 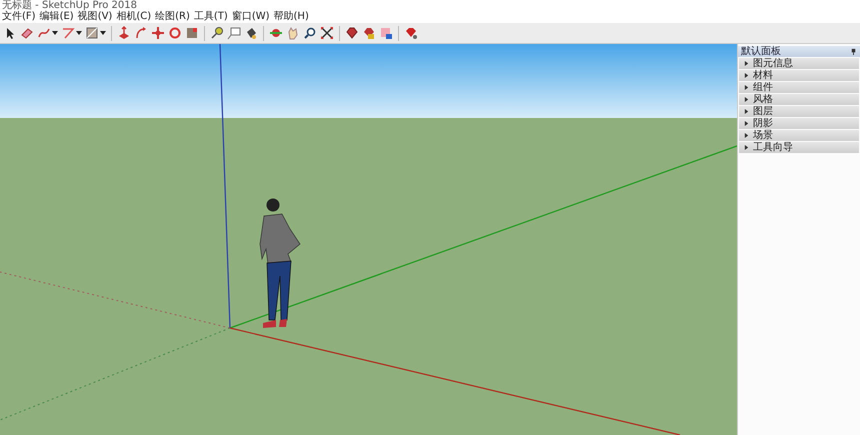 What do you see at coordinates (172, 17) in the screenshot?
I see `menu-item: 绘图(R)` at bounding box center [172, 17].